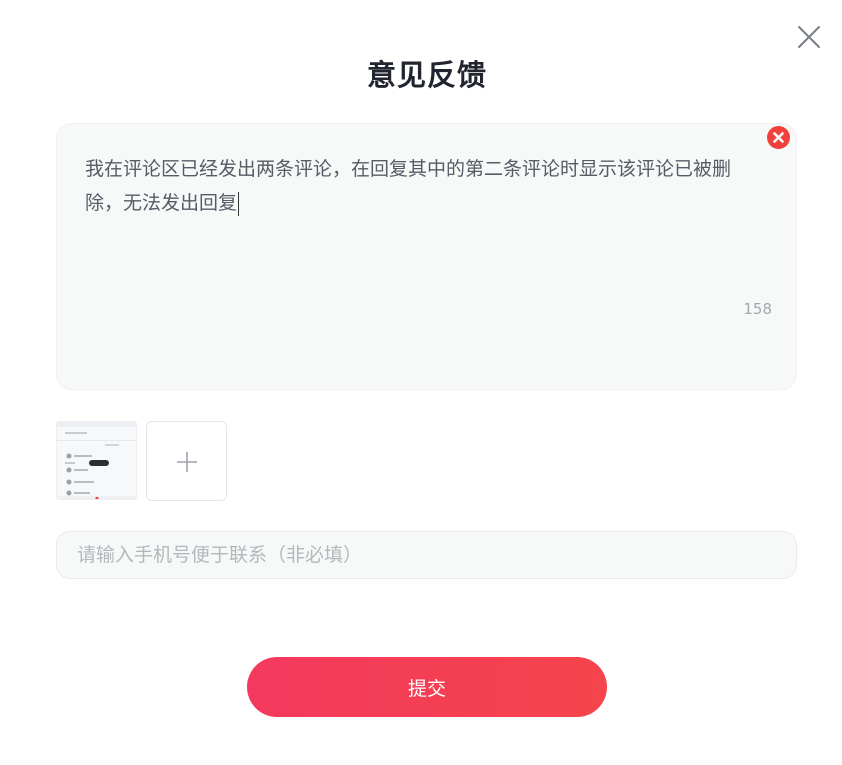  I want to click on screenshot-thumbnail-image, so click(96, 460).